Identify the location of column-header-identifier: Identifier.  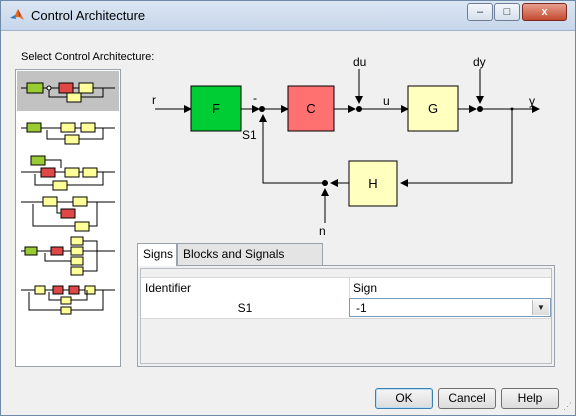
(168, 288).